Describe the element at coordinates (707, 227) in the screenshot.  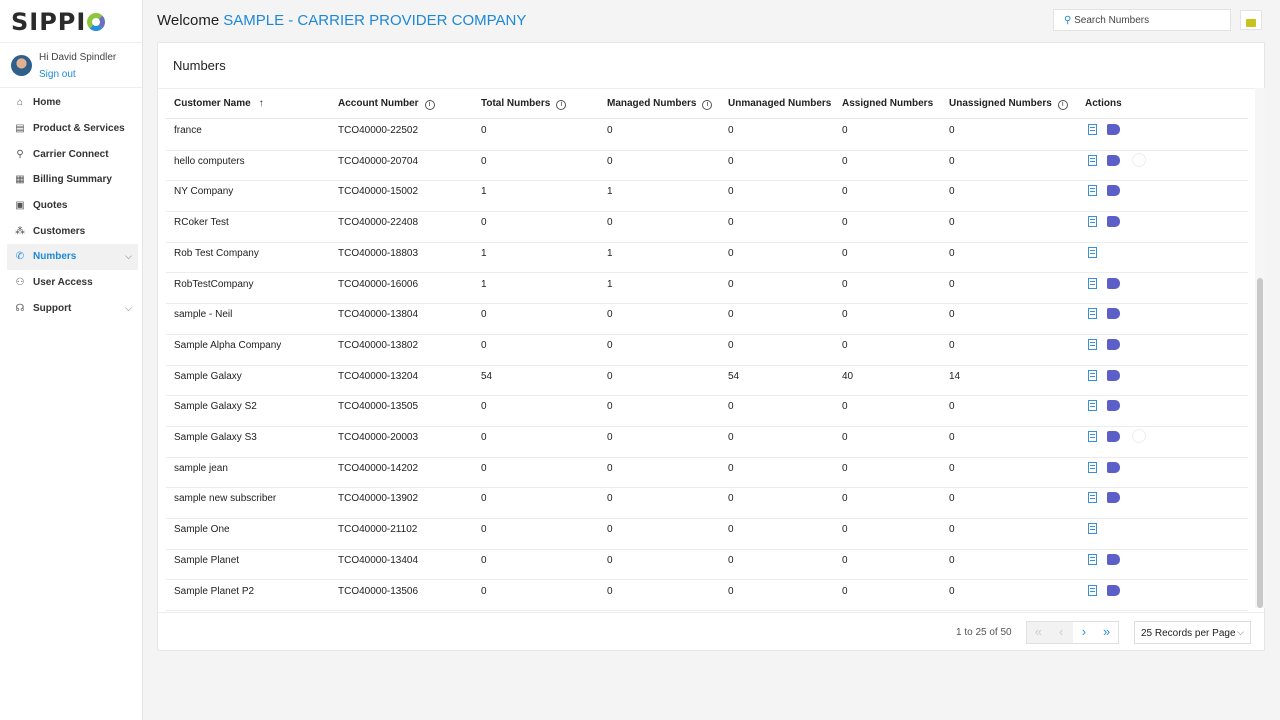
I see `table-row: RCoker Test TCO40000-22408 0 0 0 0 0` at that location.